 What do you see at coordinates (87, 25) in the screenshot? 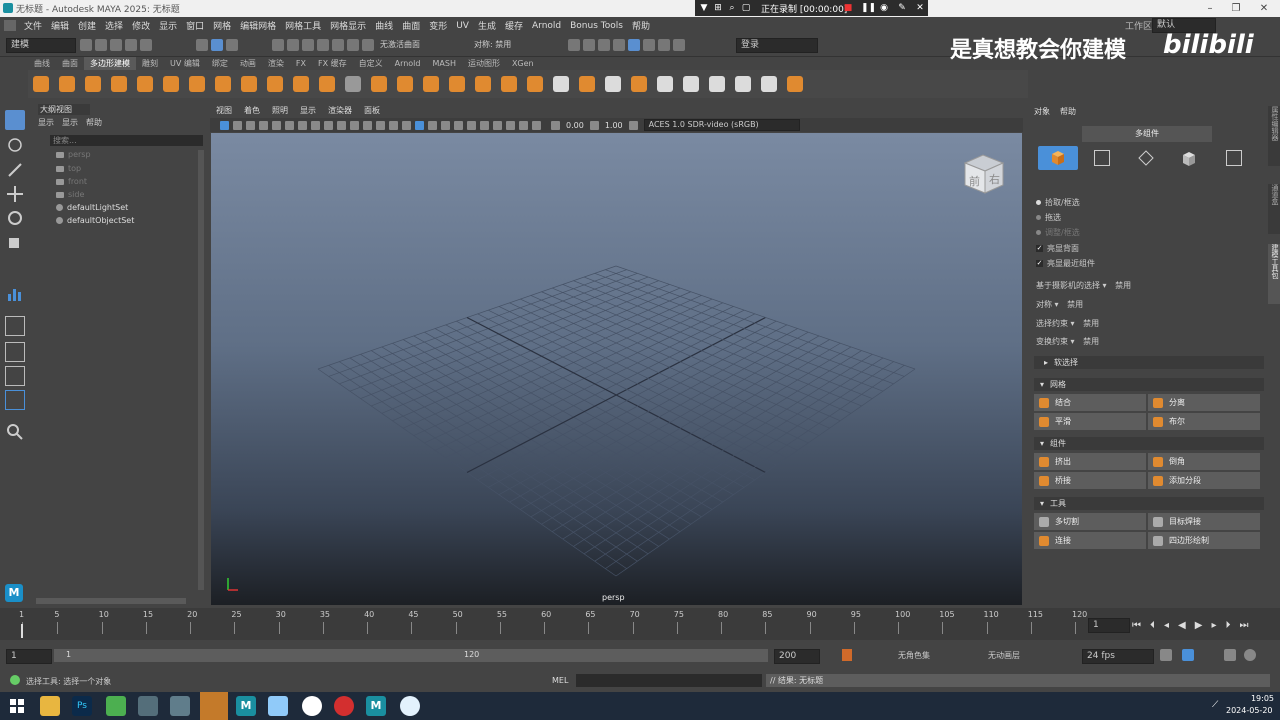
I see `menu-item: 创建` at bounding box center [87, 25].